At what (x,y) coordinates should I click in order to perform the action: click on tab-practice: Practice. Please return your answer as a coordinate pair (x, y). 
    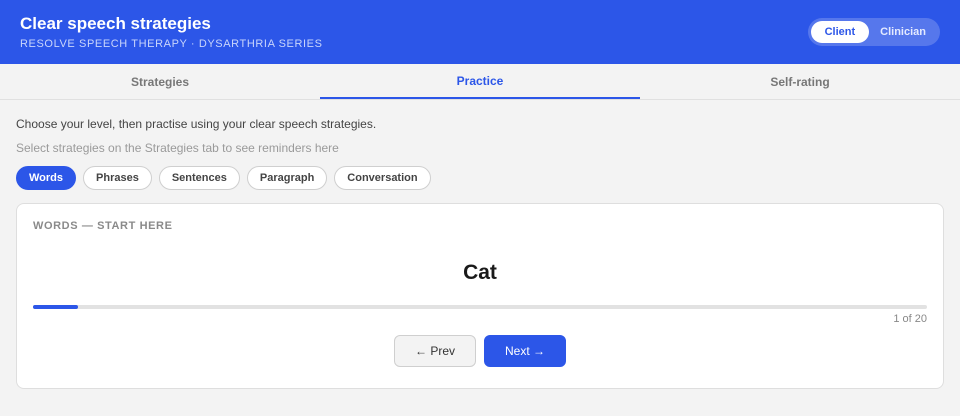
    Looking at the image, I should click on (480, 81).